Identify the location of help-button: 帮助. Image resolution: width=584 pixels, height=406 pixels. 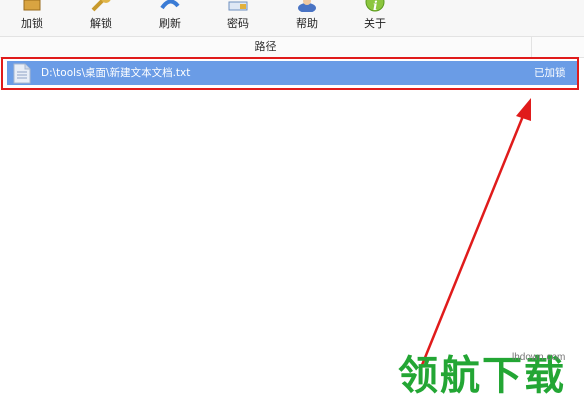
(307, 16).